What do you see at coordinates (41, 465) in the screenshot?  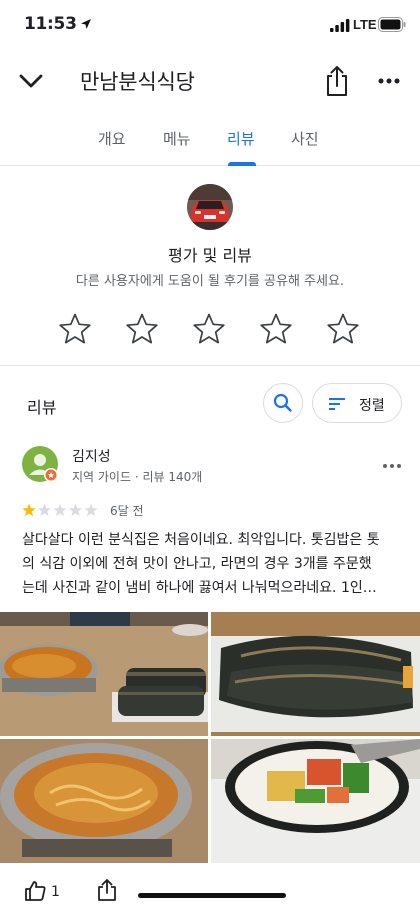 I see `reviewer-avatar` at bounding box center [41, 465].